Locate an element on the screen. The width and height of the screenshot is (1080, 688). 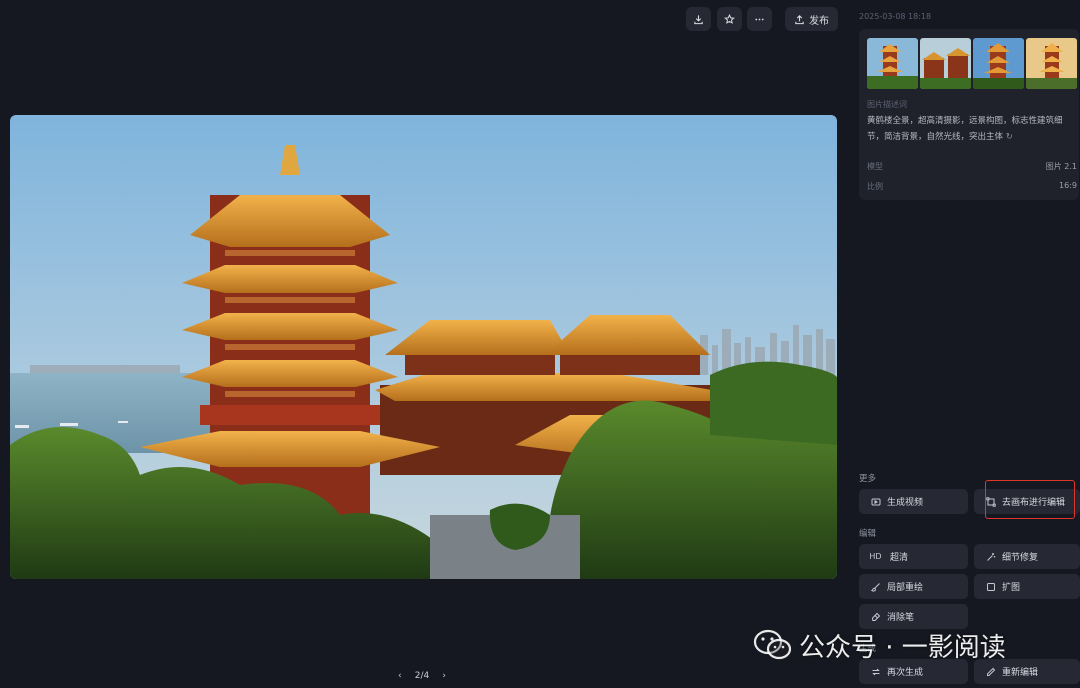
star-icon is located at coordinates (729, 18).